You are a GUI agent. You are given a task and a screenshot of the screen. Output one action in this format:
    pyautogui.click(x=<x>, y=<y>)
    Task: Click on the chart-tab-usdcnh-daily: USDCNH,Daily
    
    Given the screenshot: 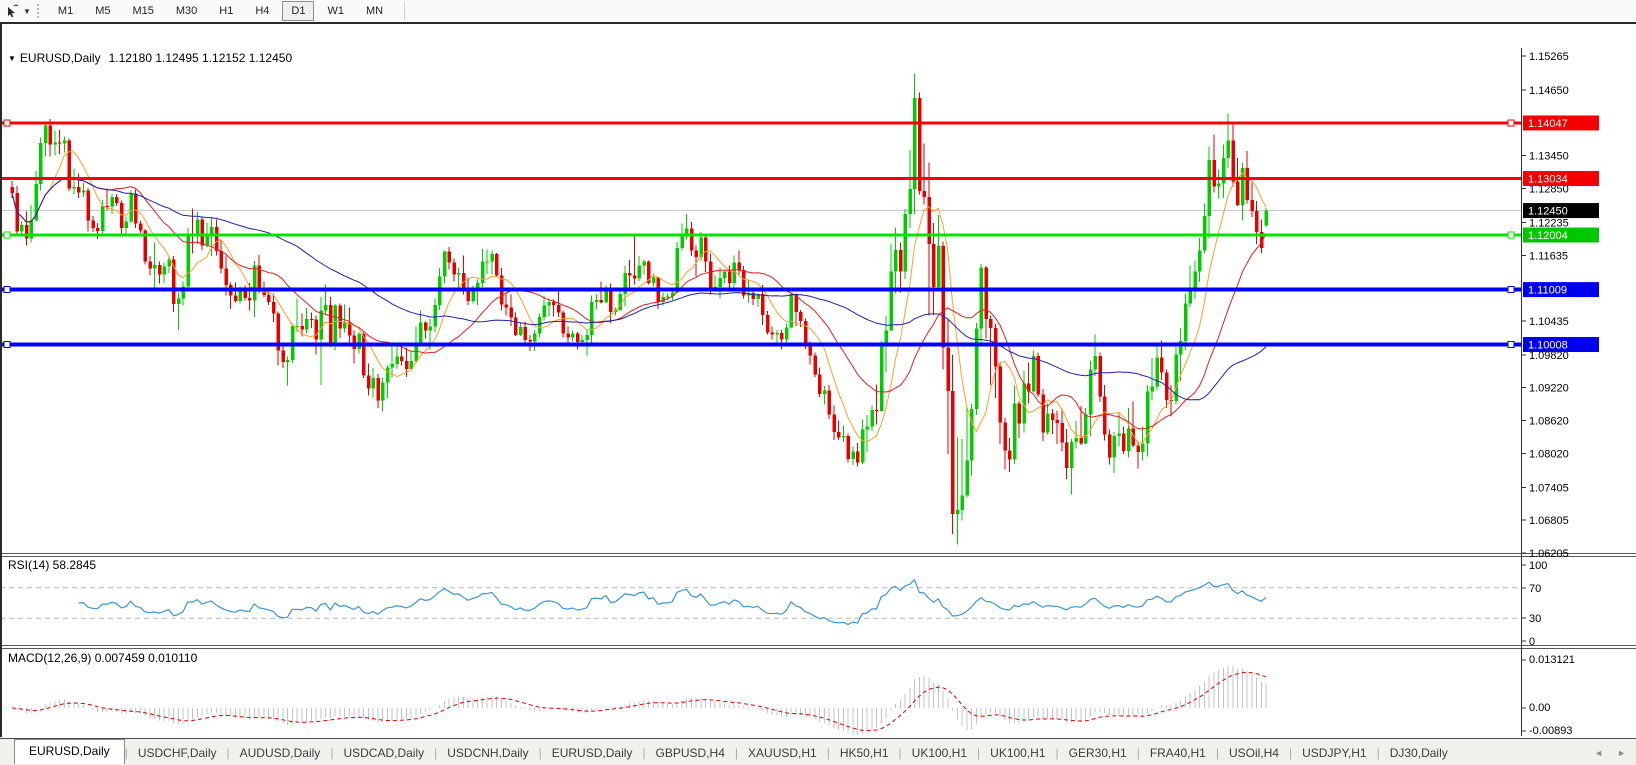 What is the action you would take?
    pyautogui.click(x=487, y=753)
    